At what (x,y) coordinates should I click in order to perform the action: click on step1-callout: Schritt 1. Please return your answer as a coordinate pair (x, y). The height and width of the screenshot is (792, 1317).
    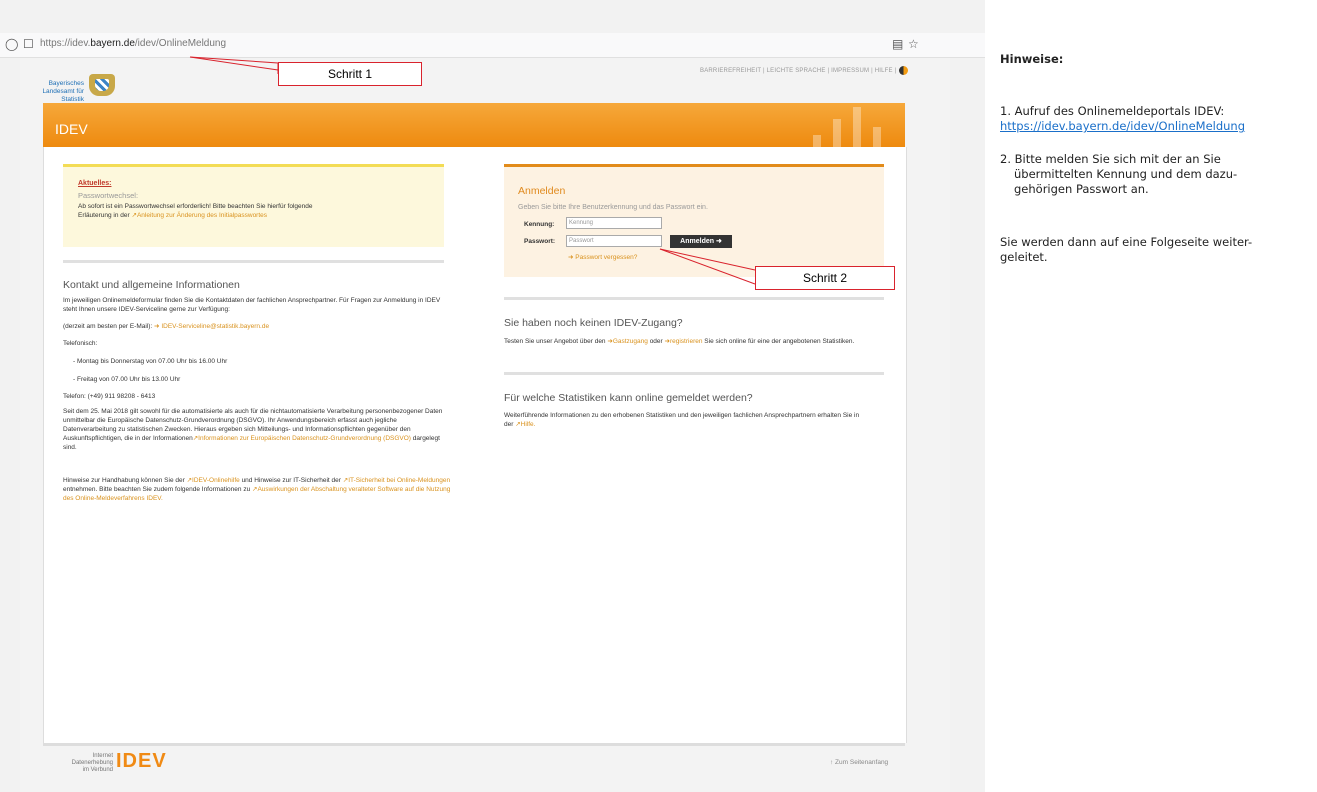
    Looking at the image, I should click on (350, 74).